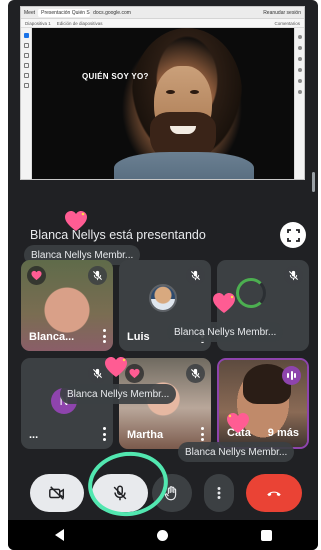  I want to click on camera-toggle-button, so click(57, 493).